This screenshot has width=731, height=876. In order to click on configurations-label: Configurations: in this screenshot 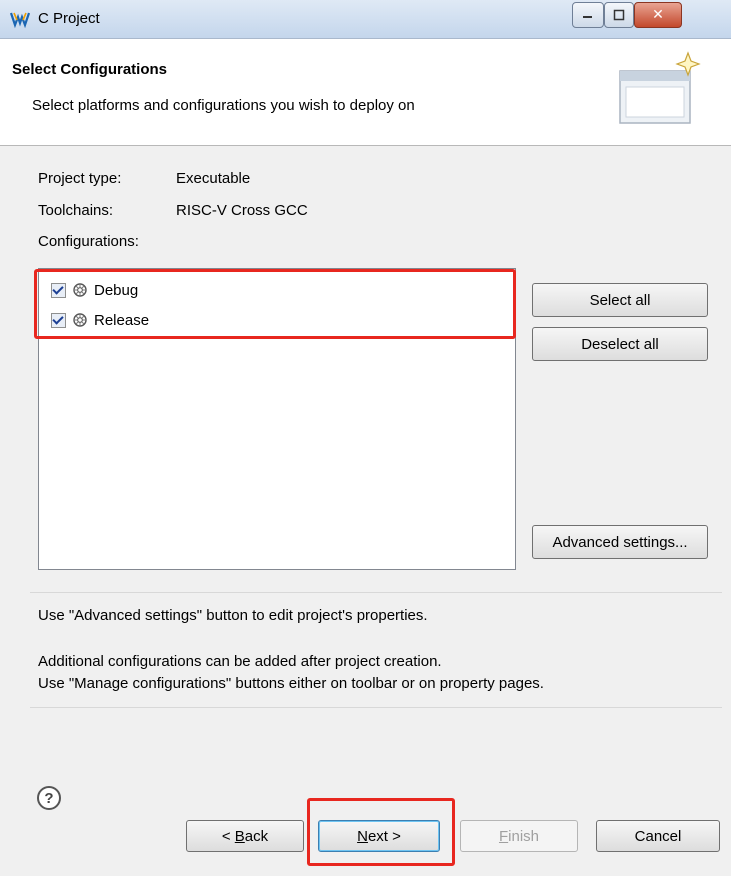, I will do `click(88, 241)`.